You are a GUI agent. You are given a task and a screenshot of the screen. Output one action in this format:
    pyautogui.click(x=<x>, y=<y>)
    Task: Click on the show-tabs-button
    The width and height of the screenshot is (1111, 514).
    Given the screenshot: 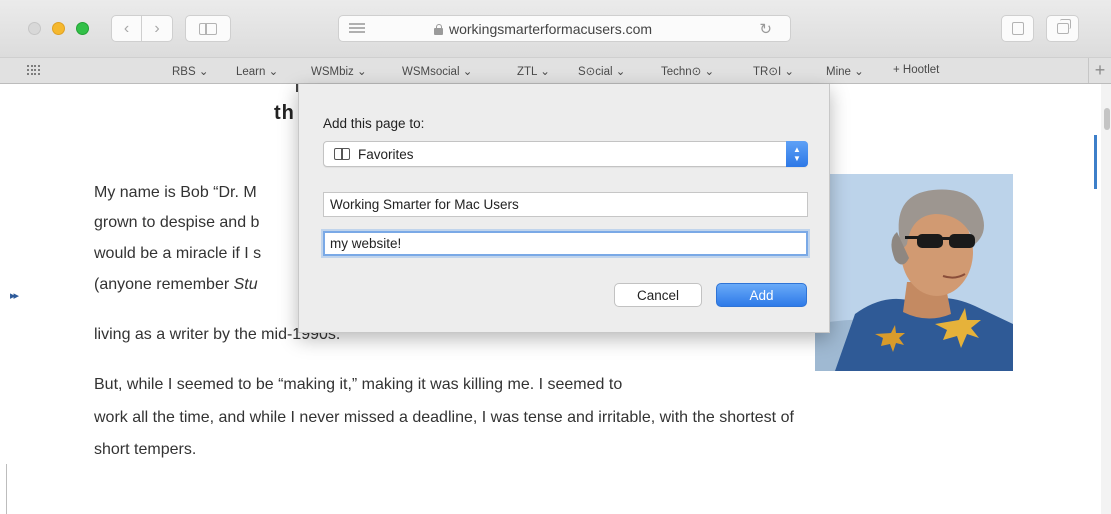 What is the action you would take?
    pyautogui.click(x=1062, y=28)
    